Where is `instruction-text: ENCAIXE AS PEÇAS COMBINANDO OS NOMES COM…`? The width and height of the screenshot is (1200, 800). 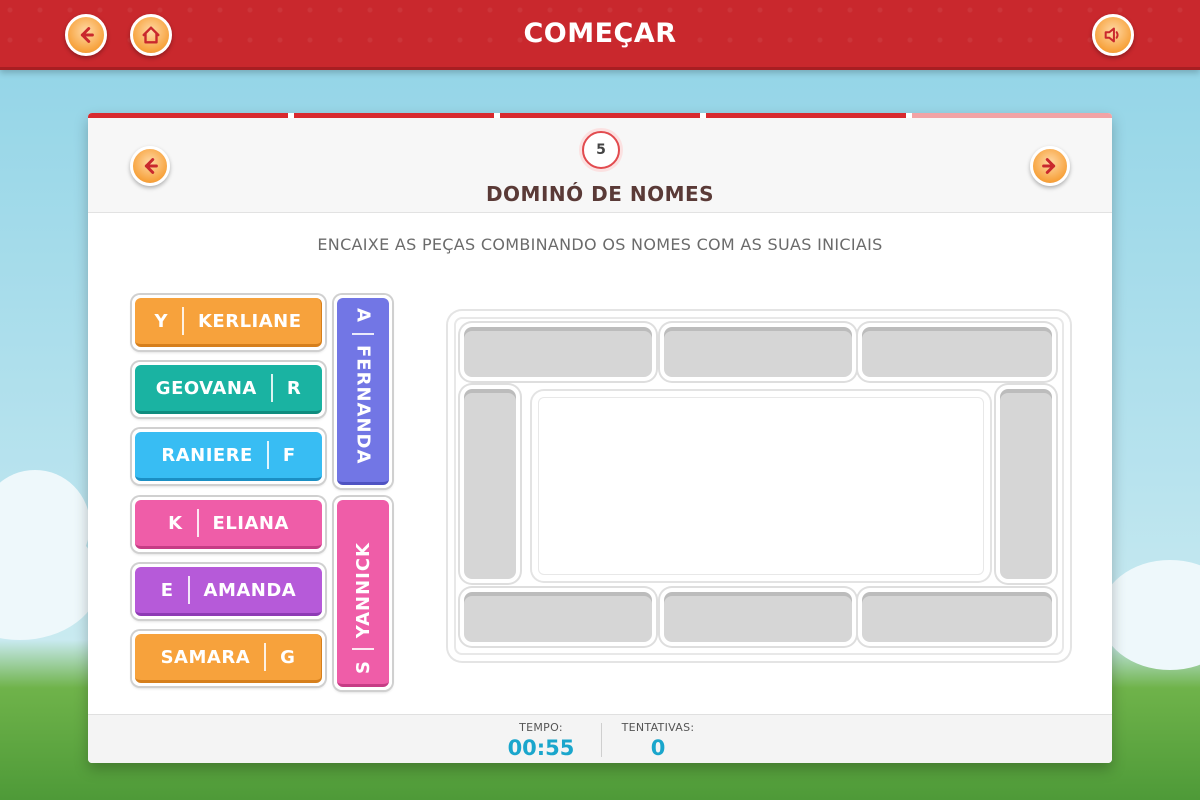 instruction-text: ENCAIXE AS PEÇAS COMBINANDO OS NOMES COM… is located at coordinates (600, 244).